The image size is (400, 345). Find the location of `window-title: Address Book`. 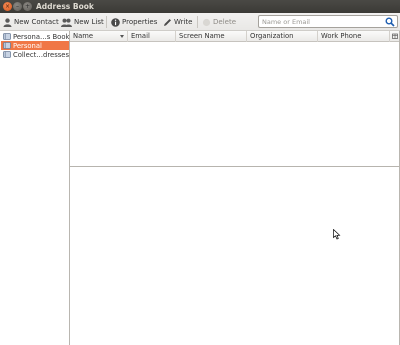

window-title: Address Book is located at coordinates (65, 6).